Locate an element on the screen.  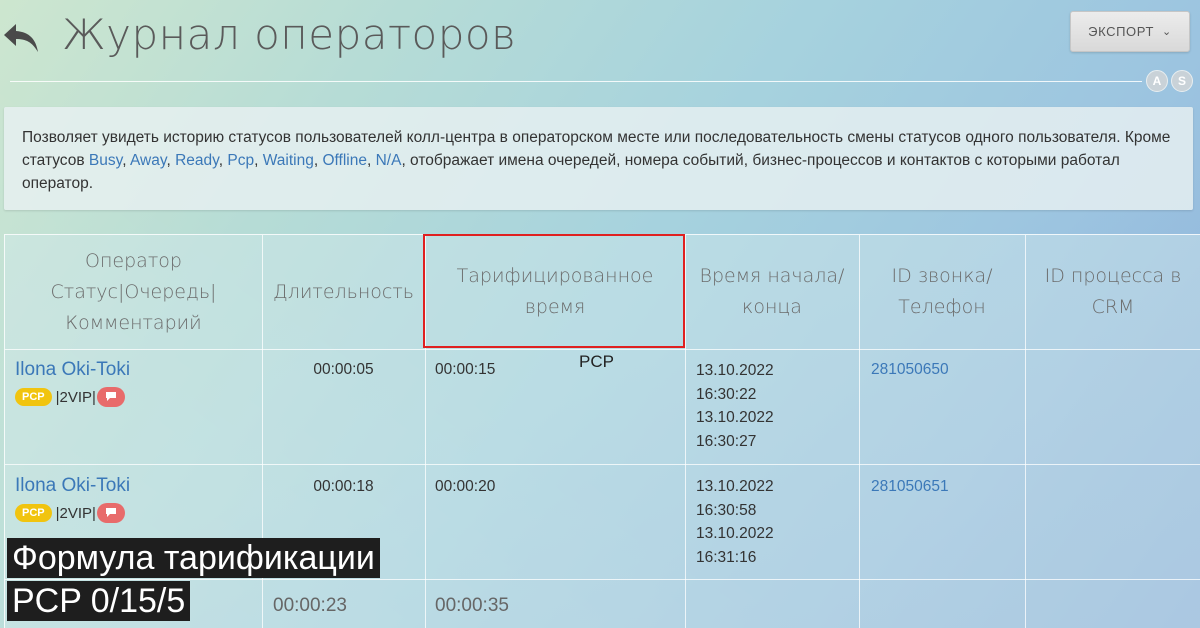
table-row-1-operator: Ilona Oki-Toki PCP |2VIP| is located at coordinates (72, 383).